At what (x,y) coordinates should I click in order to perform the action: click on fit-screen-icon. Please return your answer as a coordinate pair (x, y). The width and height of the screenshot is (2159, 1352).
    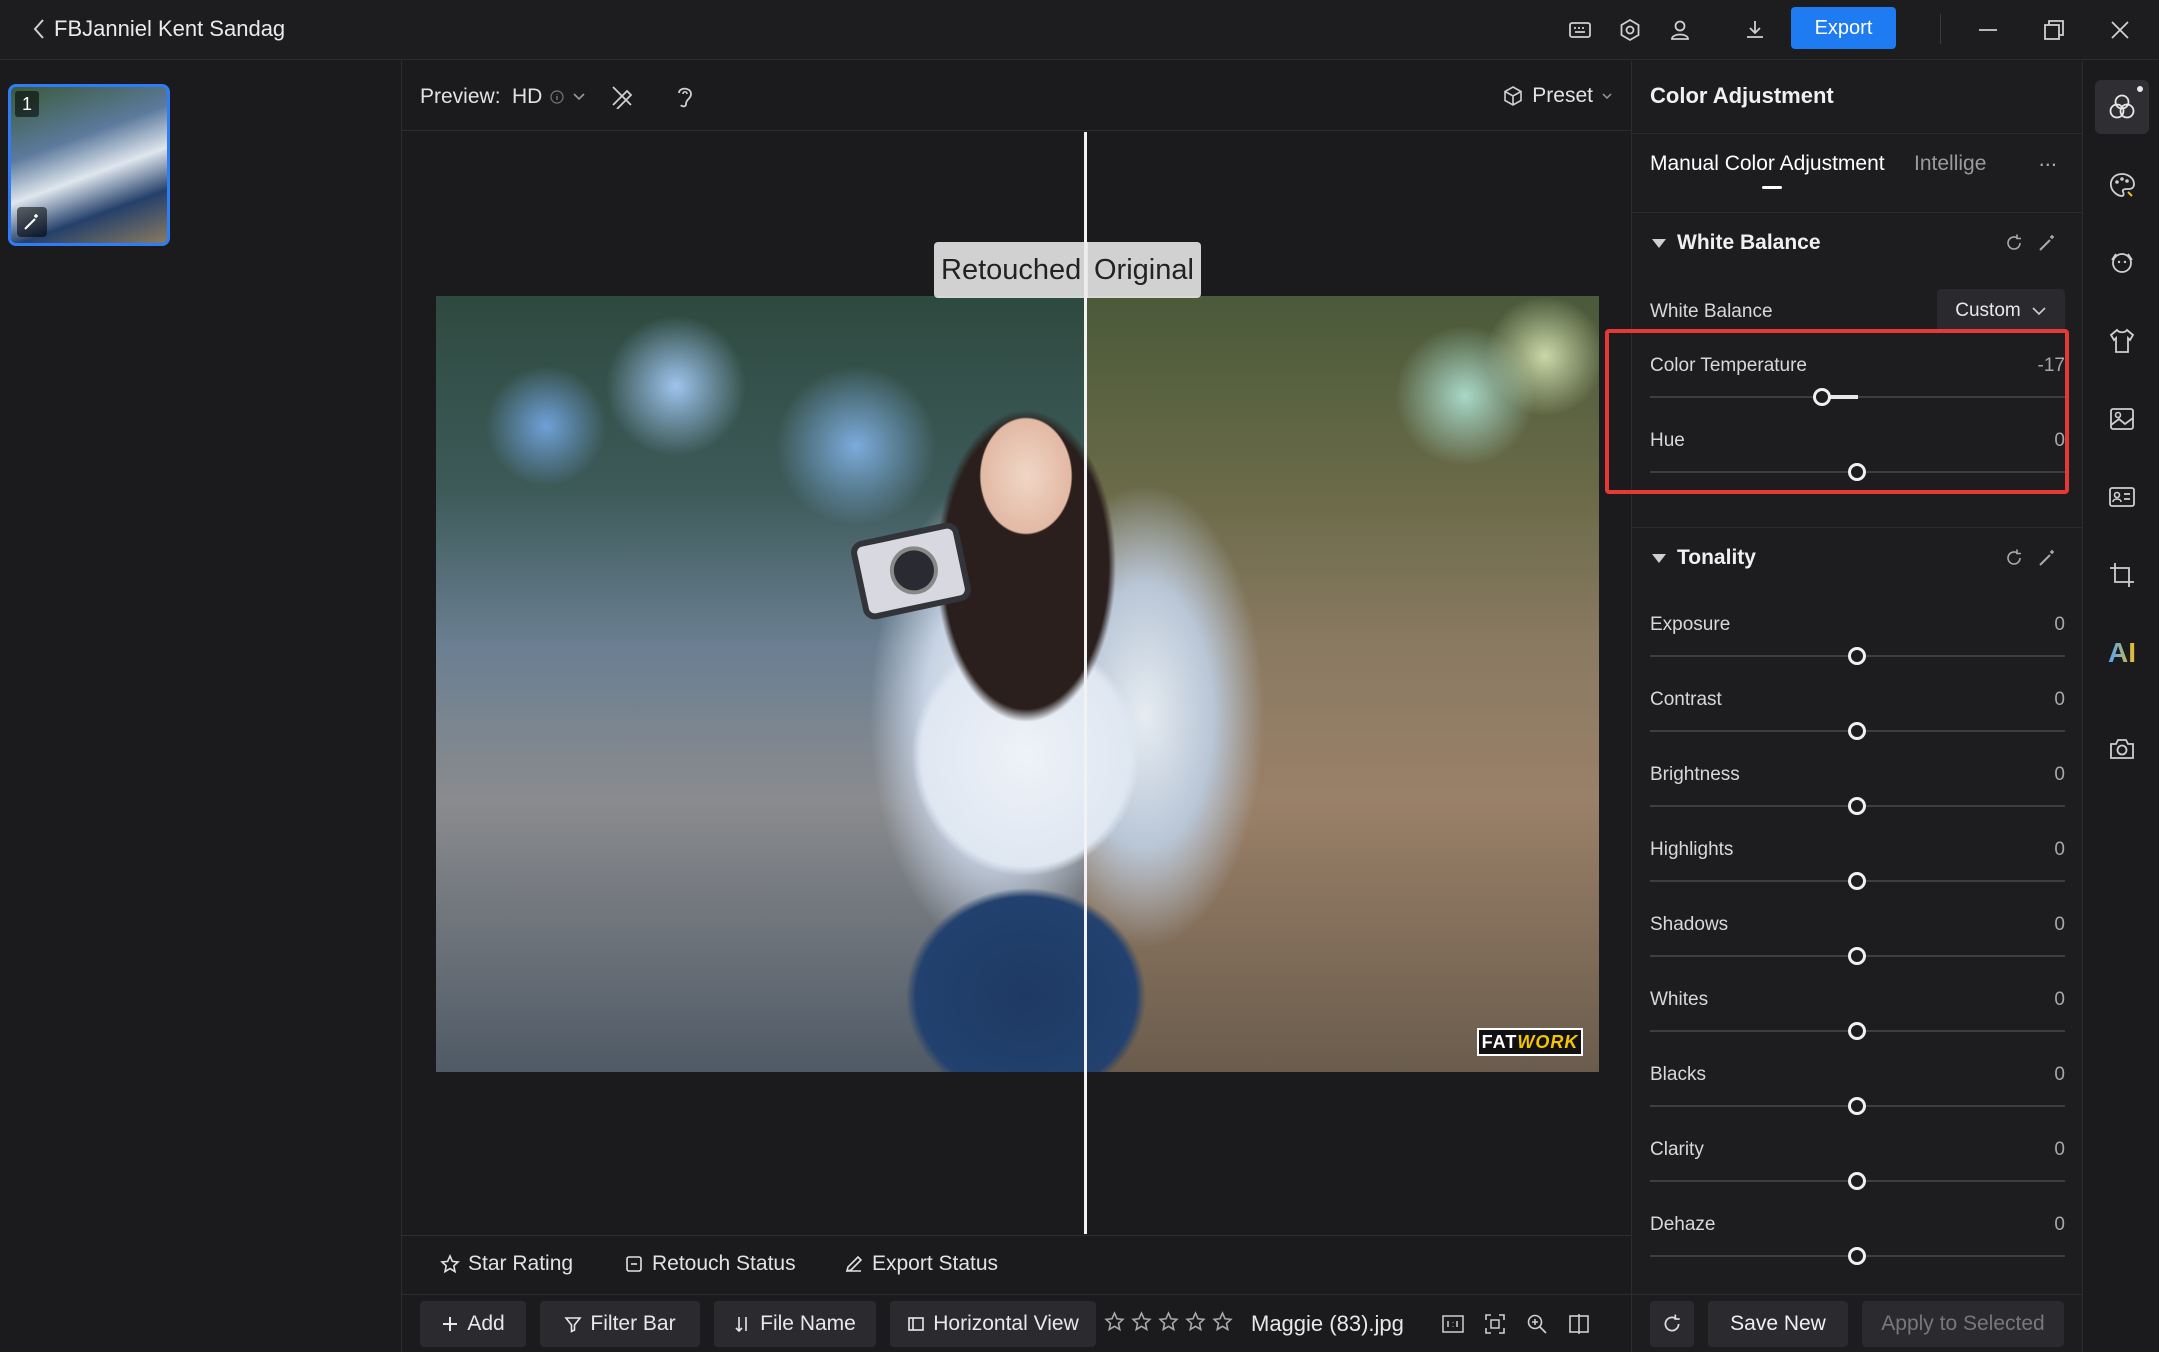
    Looking at the image, I should click on (1495, 1324).